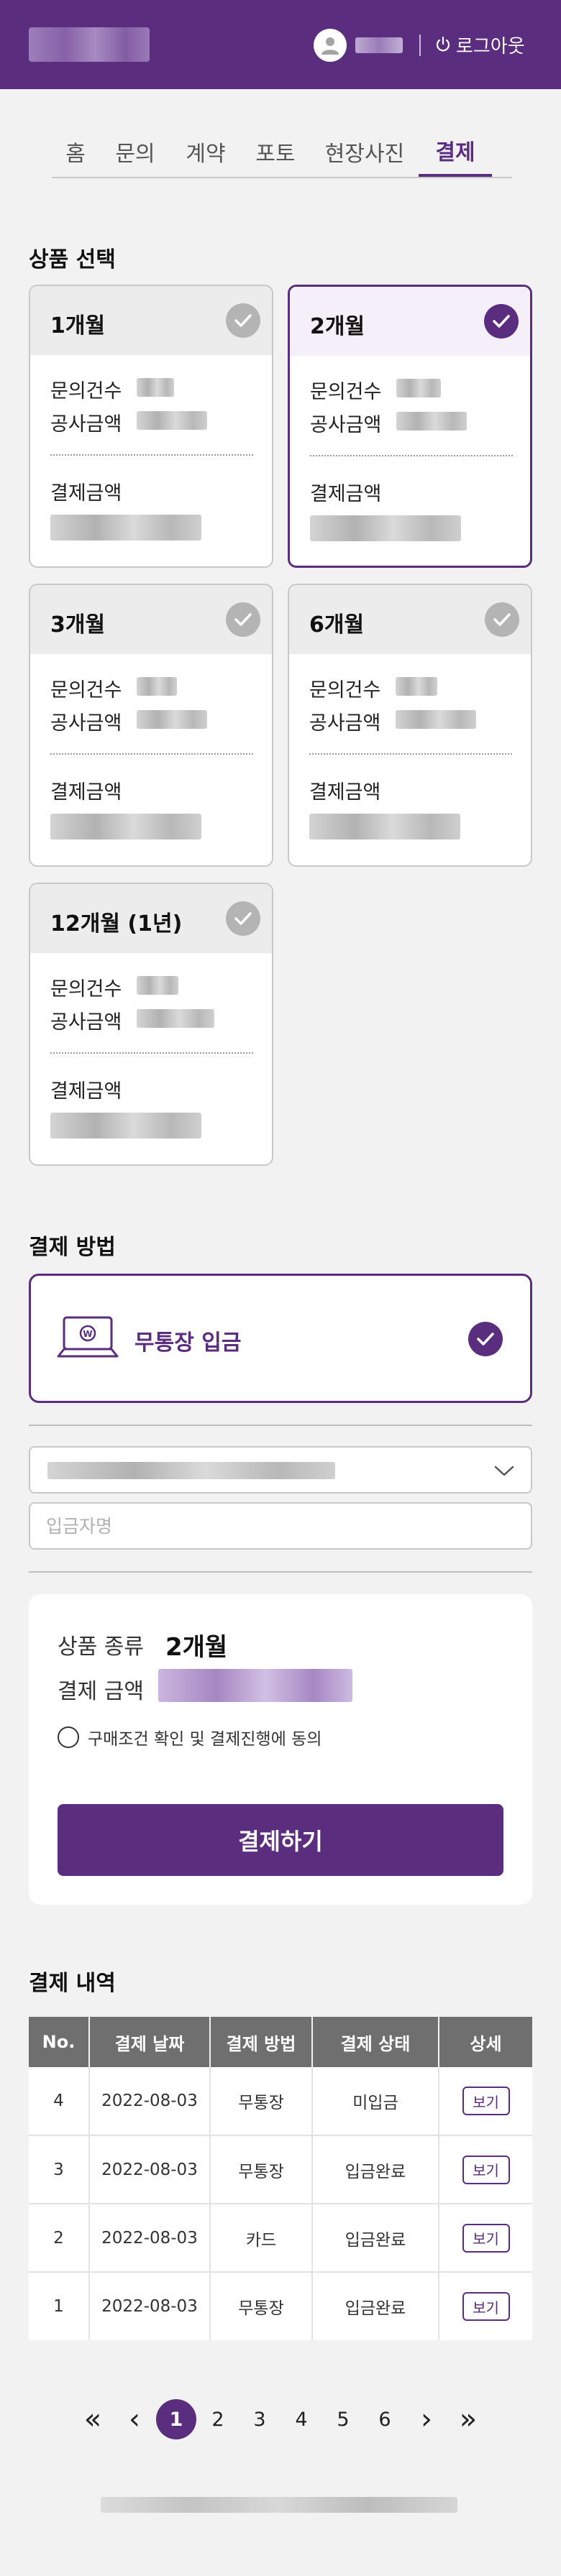 The image size is (561, 2576). Describe the element at coordinates (60, 2238) in the screenshot. I see `cell-no: 2` at that location.